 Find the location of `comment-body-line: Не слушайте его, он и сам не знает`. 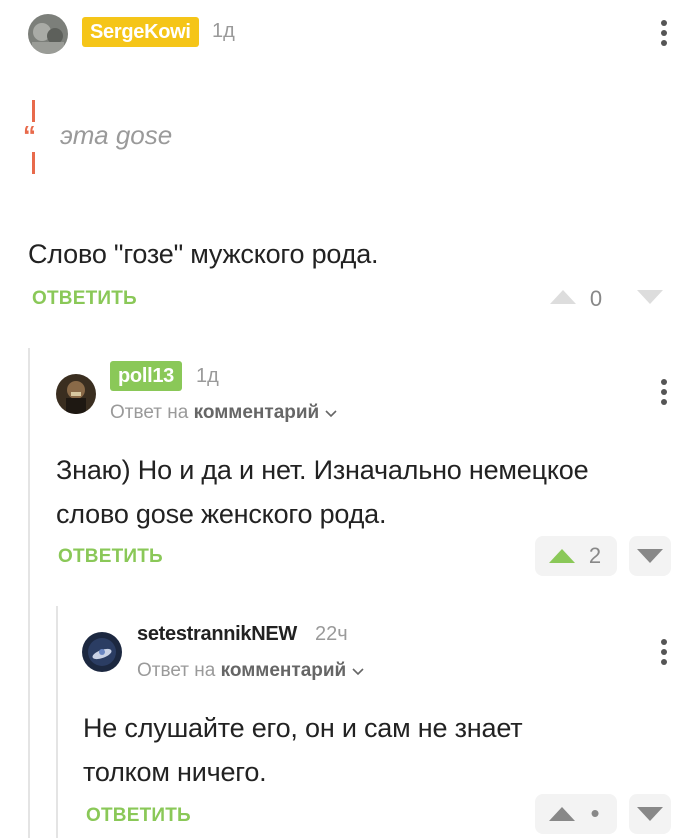

comment-body-line: Не слушайте его, он и сам не знает is located at coordinates (303, 728).